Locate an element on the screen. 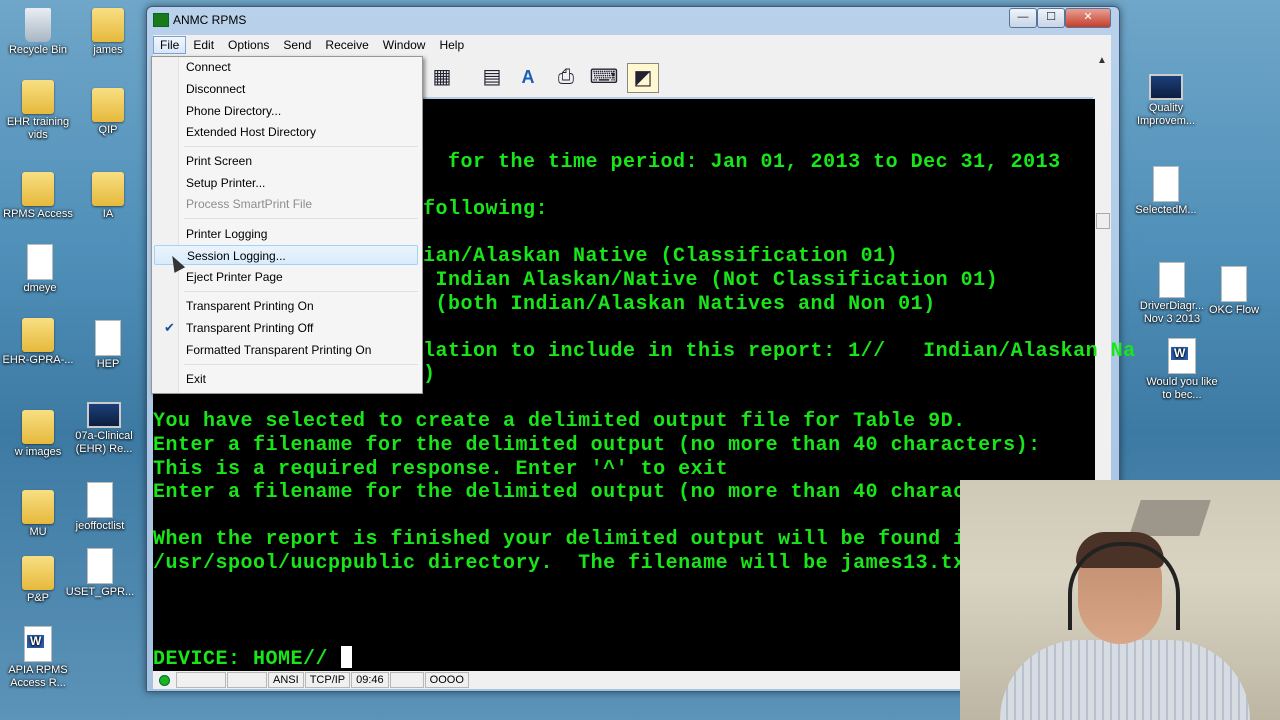 The height and width of the screenshot is (720, 1280). webcam-overlay is located at coordinates (1120, 600).